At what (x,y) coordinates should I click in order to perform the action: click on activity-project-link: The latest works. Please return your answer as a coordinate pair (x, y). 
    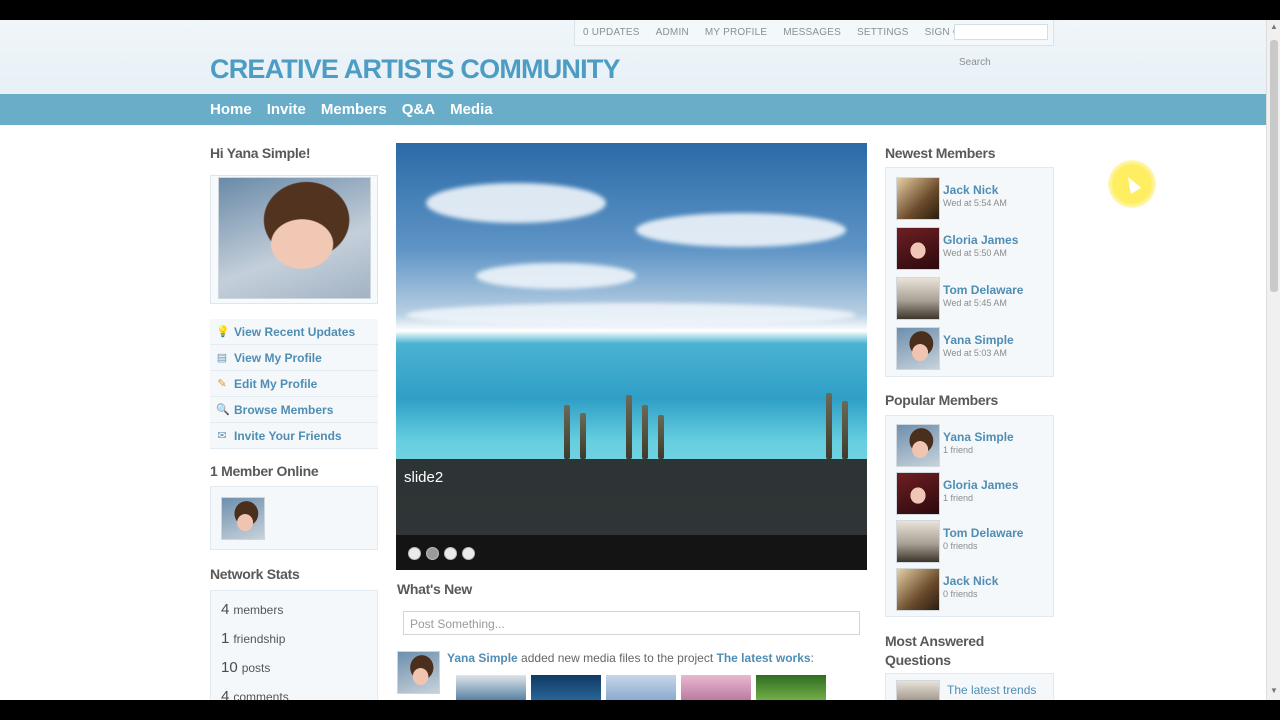
    Looking at the image, I should click on (764, 658).